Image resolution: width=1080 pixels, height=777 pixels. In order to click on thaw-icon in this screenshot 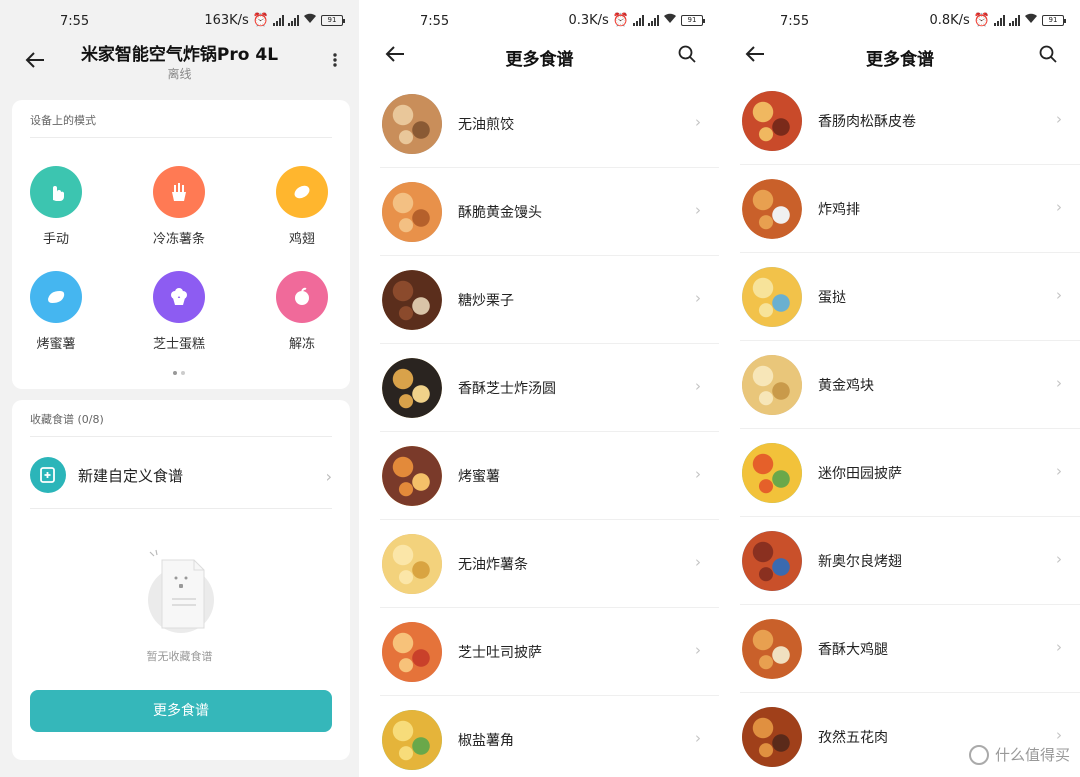, I will do `click(302, 297)`.